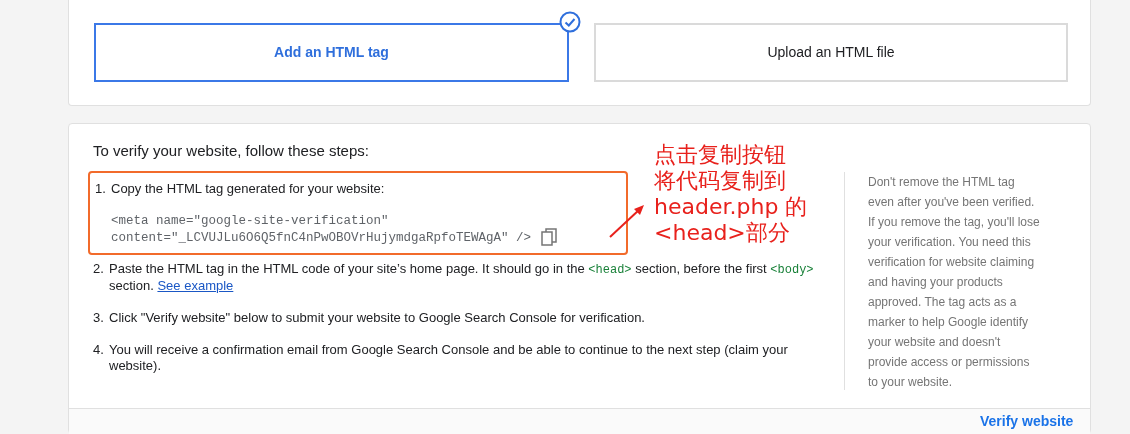 Image resolution: width=1130 pixels, height=434 pixels. What do you see at coordinates (549, 237) in the screenshot?
I see `copy-icon` at bounding box center [549, 237].